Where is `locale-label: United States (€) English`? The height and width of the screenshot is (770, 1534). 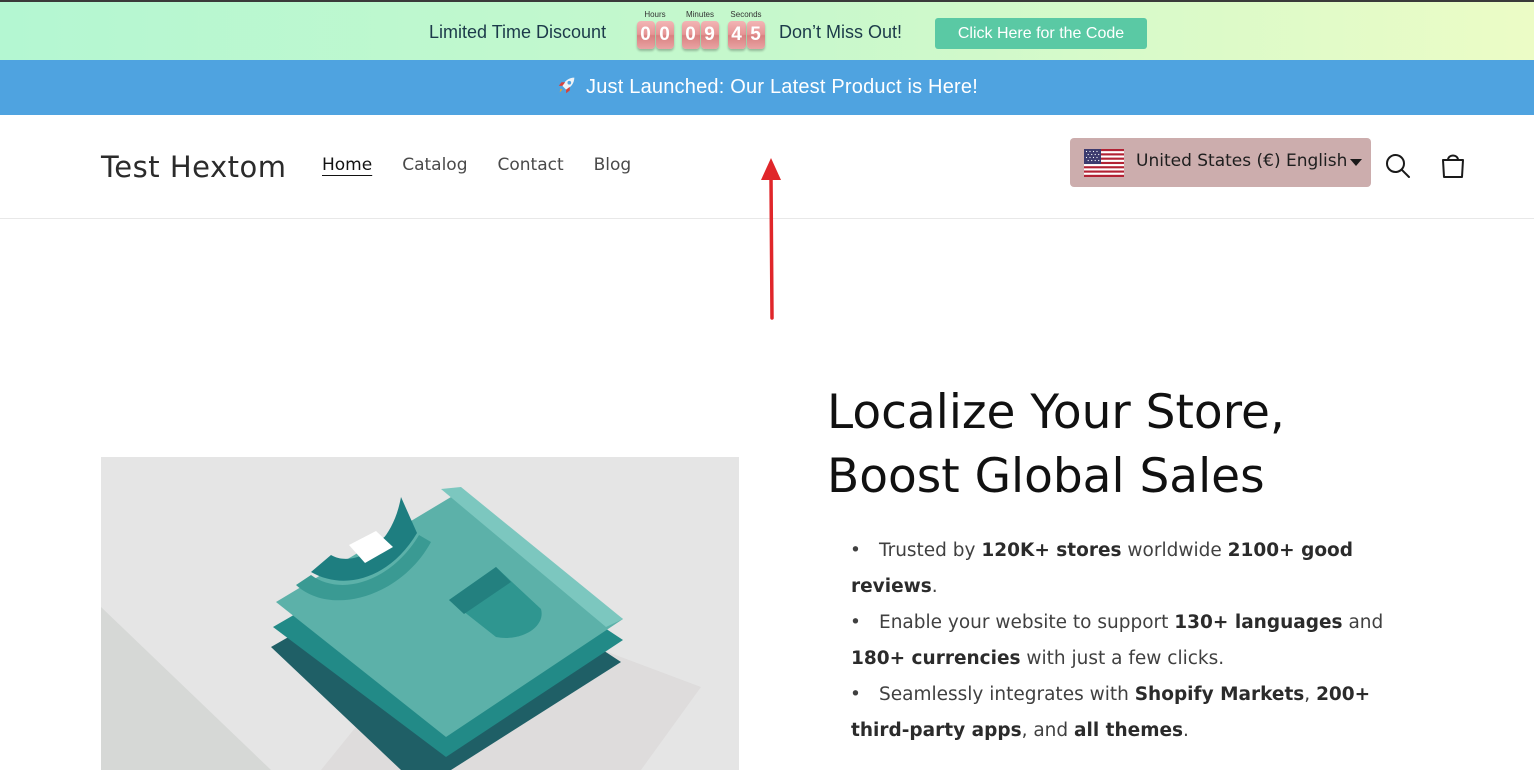 locale-label: United States (€) English is located at coordinates (1242, 161).